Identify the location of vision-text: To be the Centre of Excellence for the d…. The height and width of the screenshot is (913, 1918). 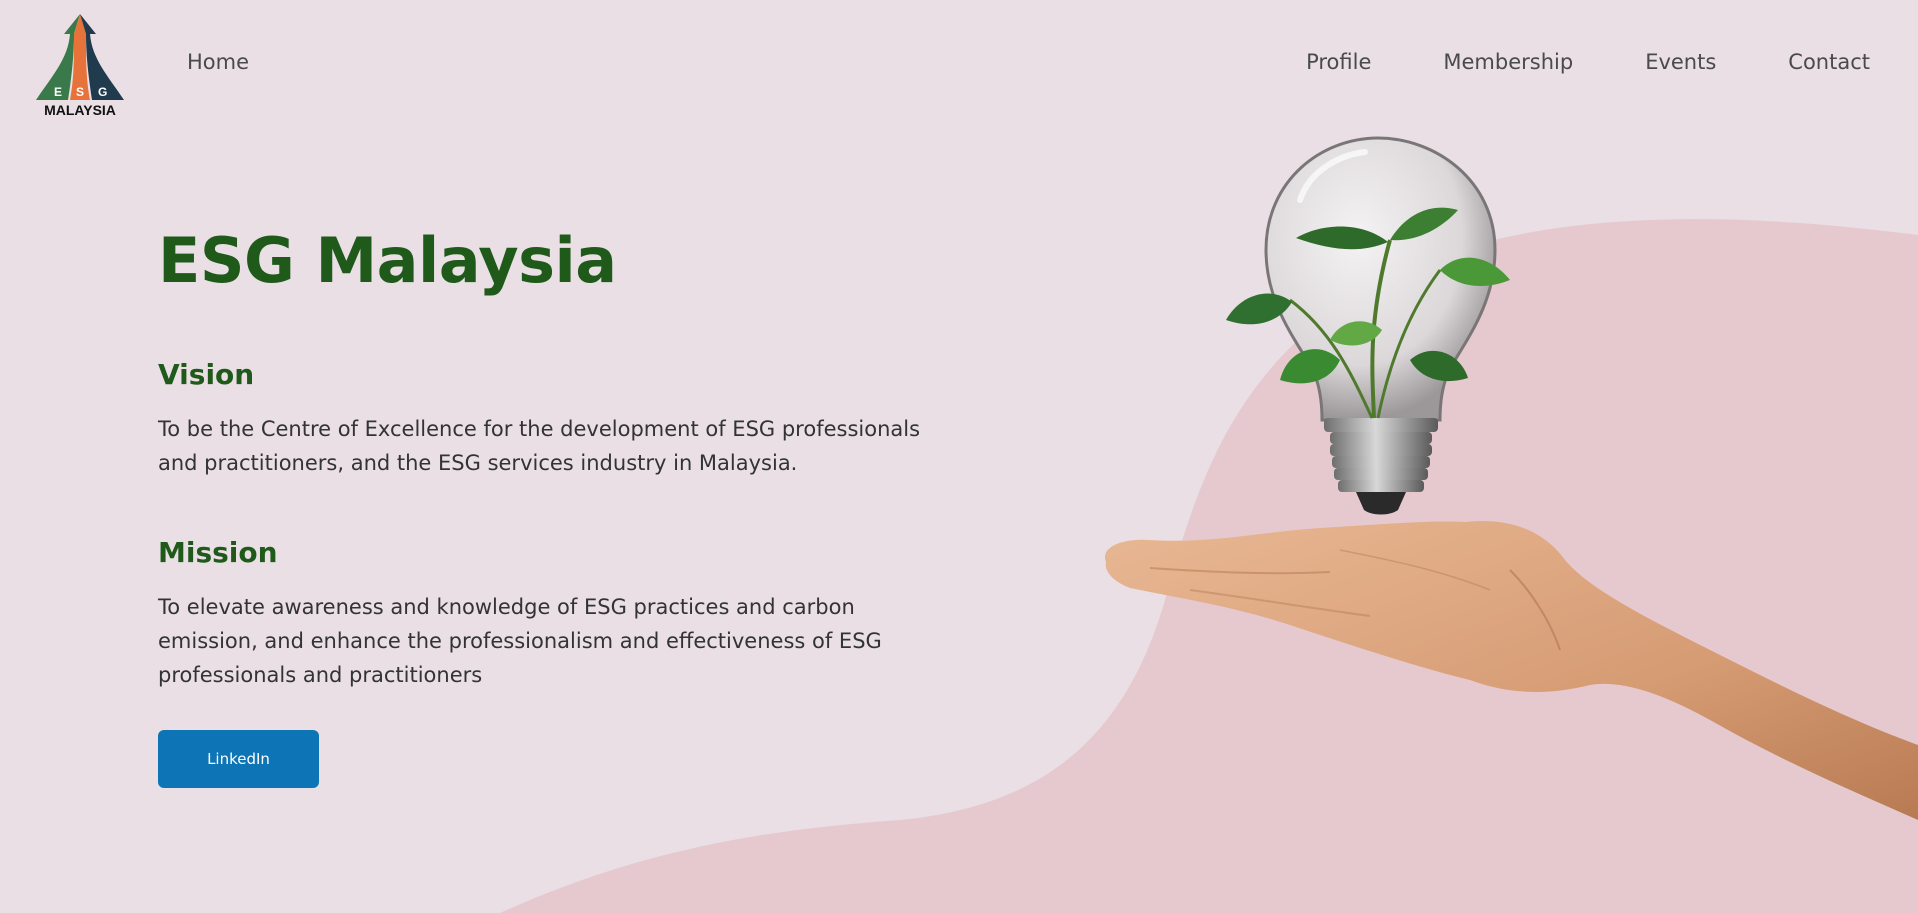
(539, 445).